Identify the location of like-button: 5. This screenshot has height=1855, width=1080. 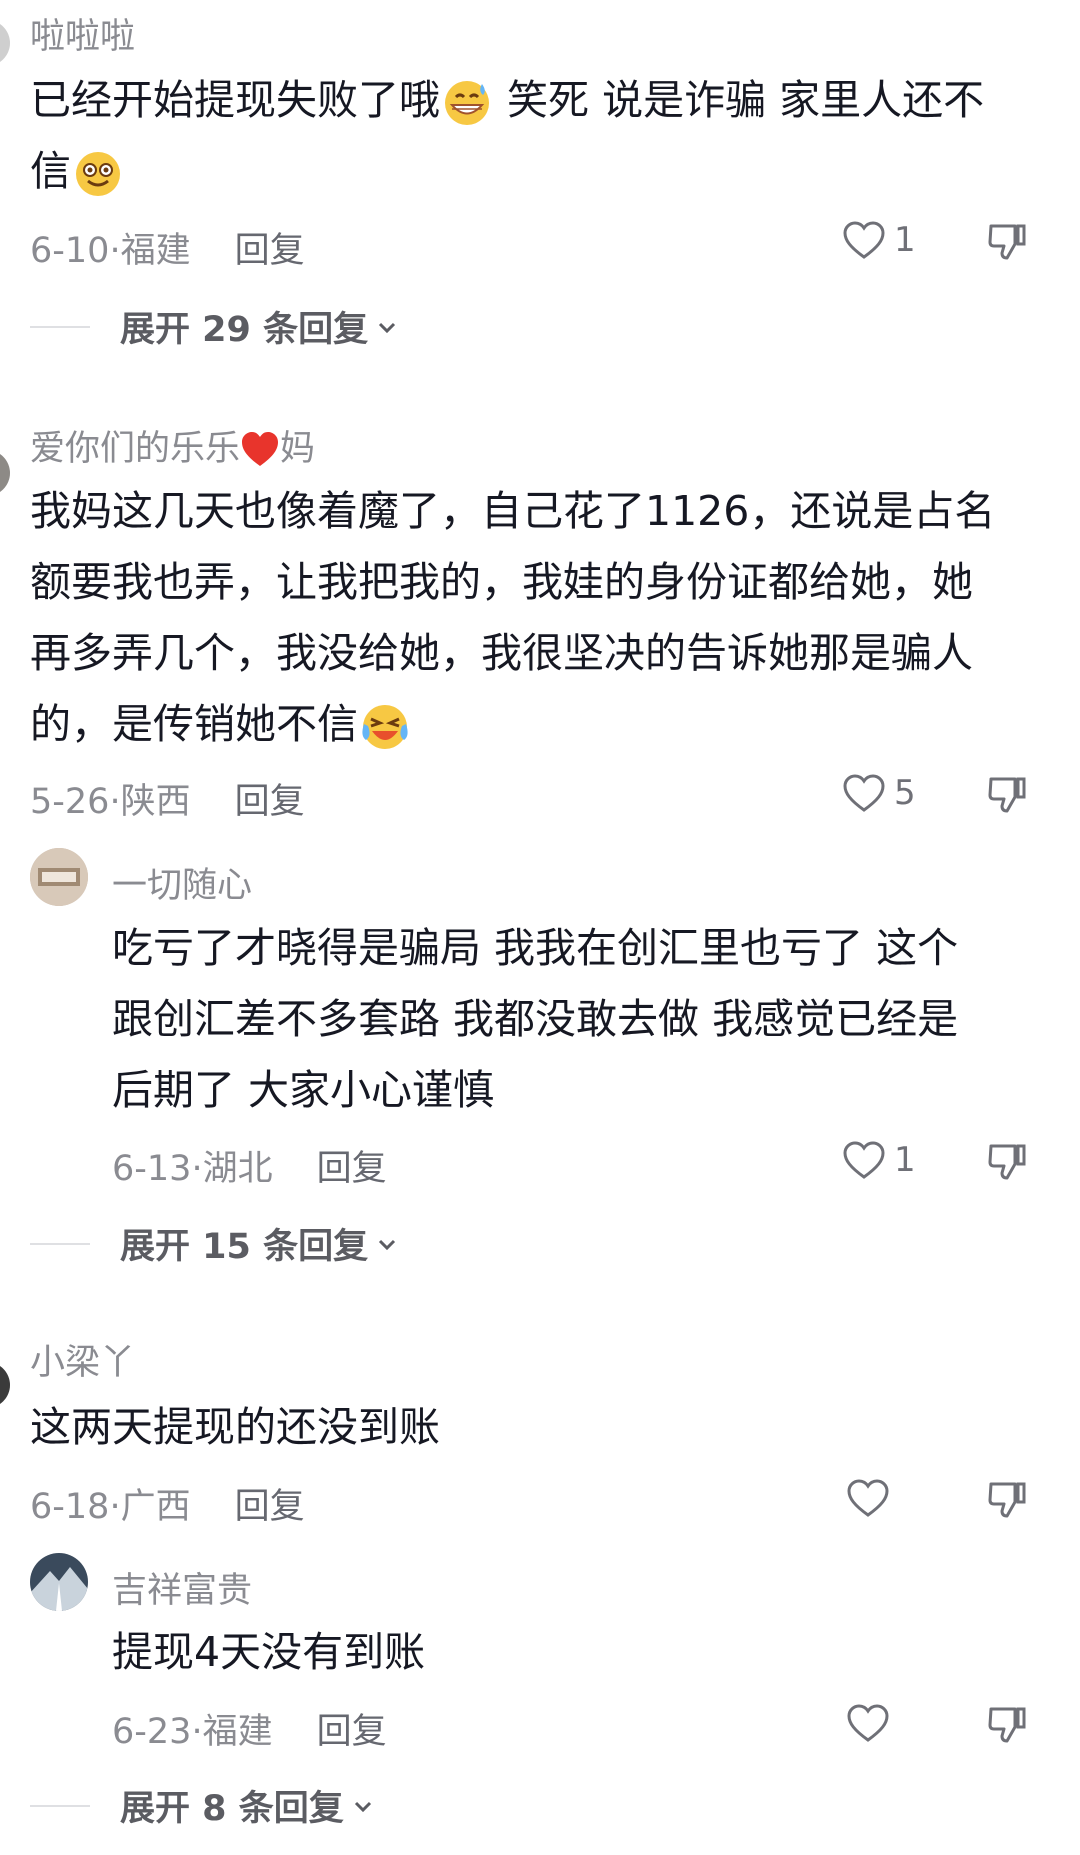
(879, 793).